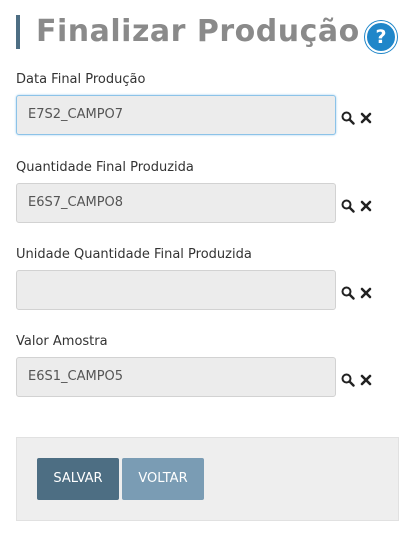 Image resolution: width=414 pixels, height=536 pixels. I want to click on quantidade-final-produzida-input: E6S7_CAMPO8, so click(176, 203).